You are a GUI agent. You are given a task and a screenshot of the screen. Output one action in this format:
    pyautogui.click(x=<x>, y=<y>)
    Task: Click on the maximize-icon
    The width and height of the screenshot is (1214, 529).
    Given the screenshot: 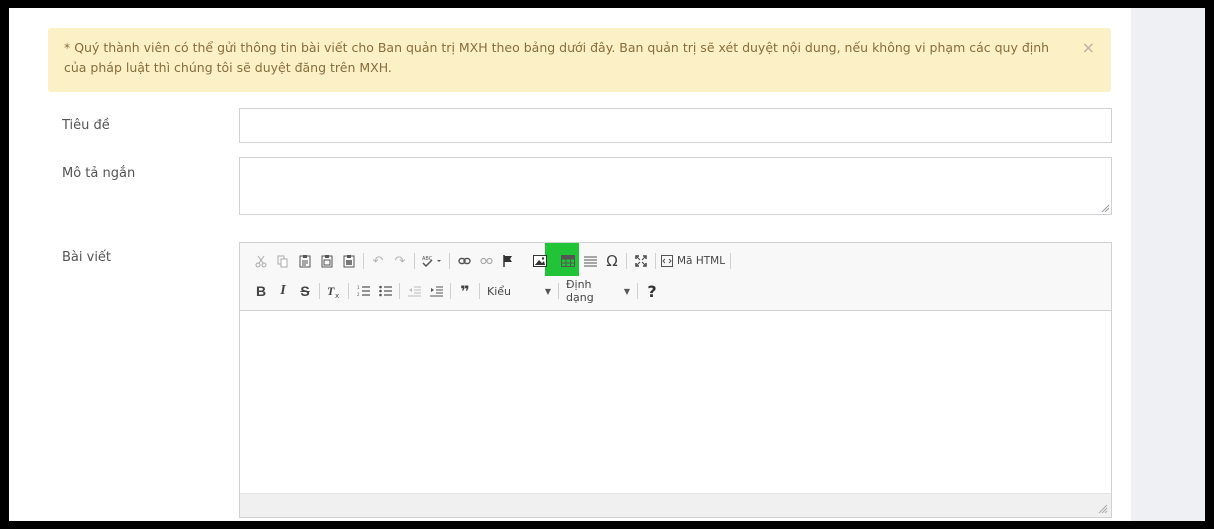 What is the action you would take?
    pyautogui.click(x=641, y=261)
    